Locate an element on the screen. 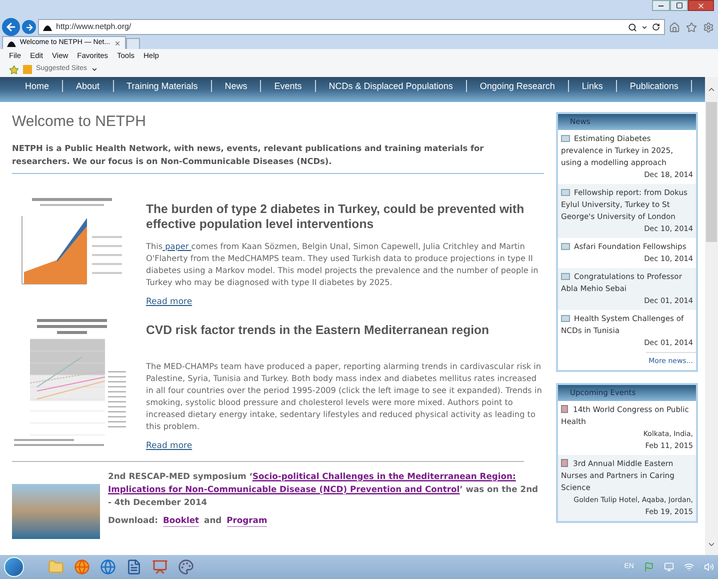 This screenshot has width=718, height=579. nav-link: Ongoing Research is located at coordinates (517, 86).